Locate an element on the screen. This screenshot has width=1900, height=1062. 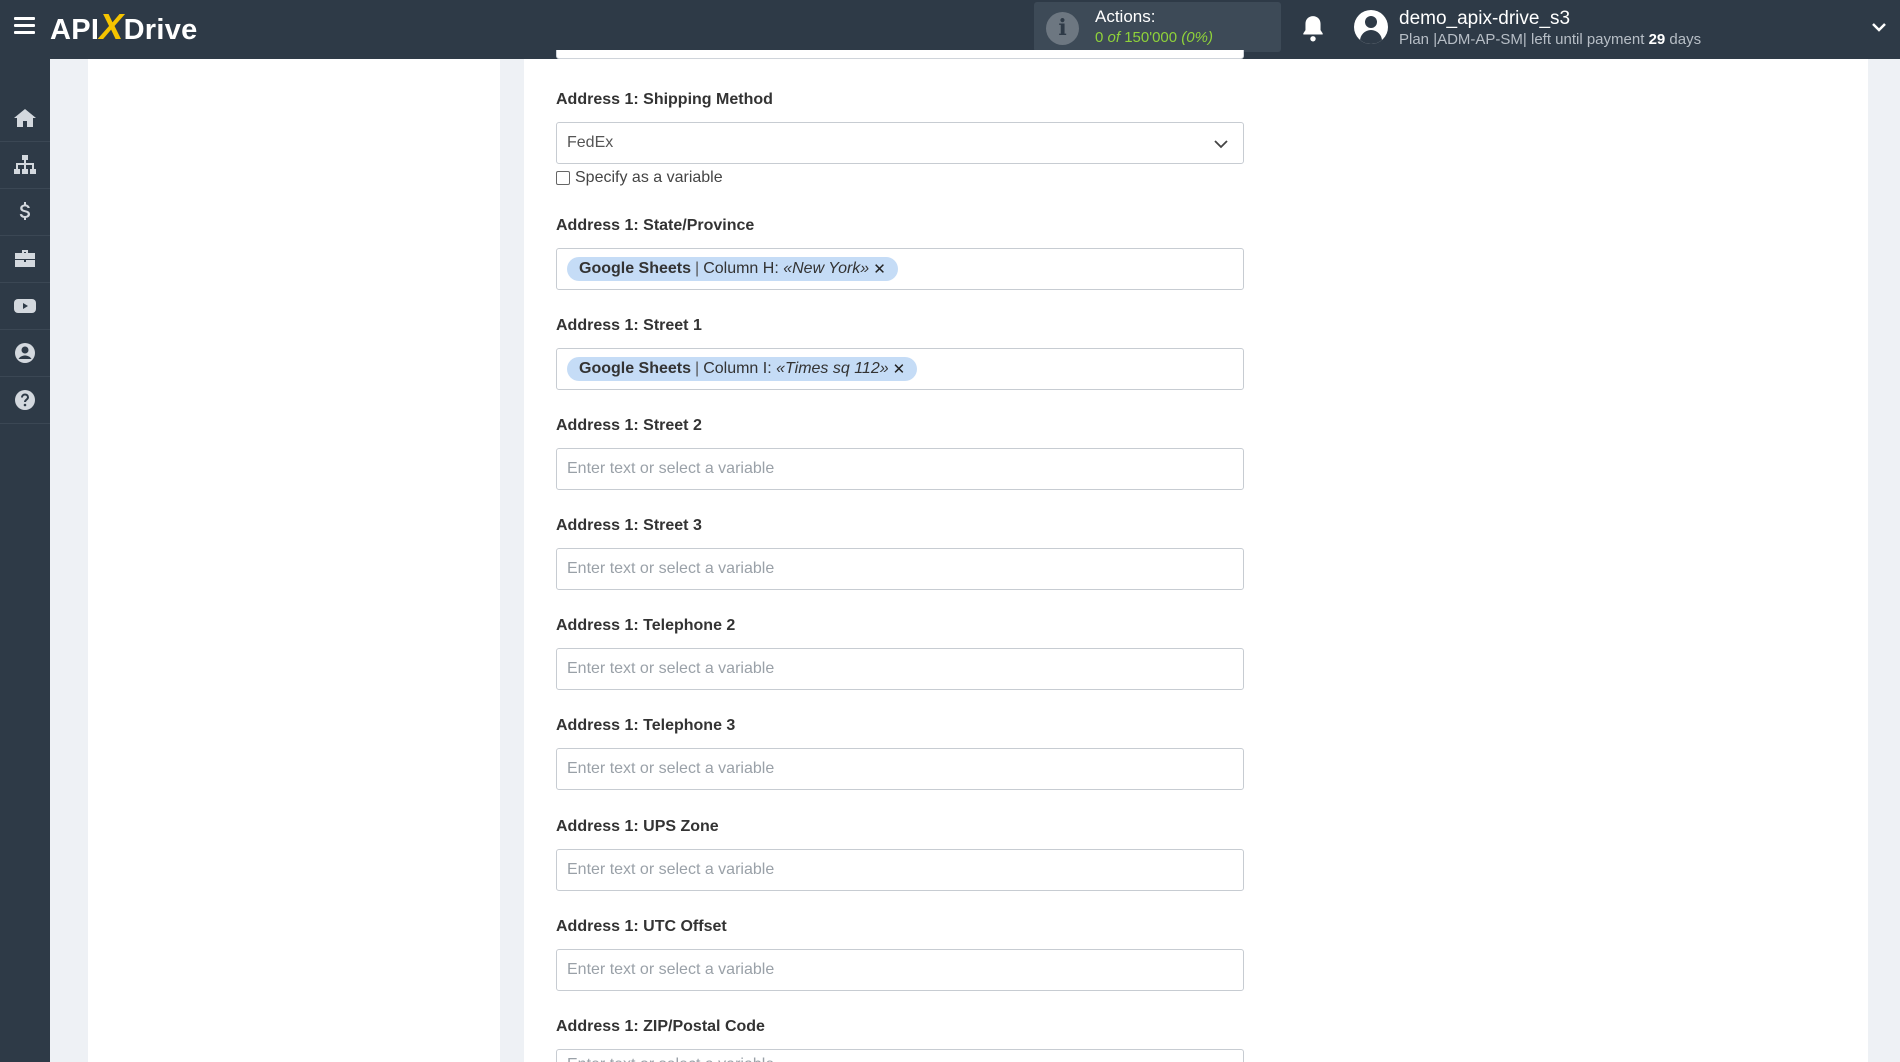
actions-label: Actions: is located at coordinates (1125, 16).